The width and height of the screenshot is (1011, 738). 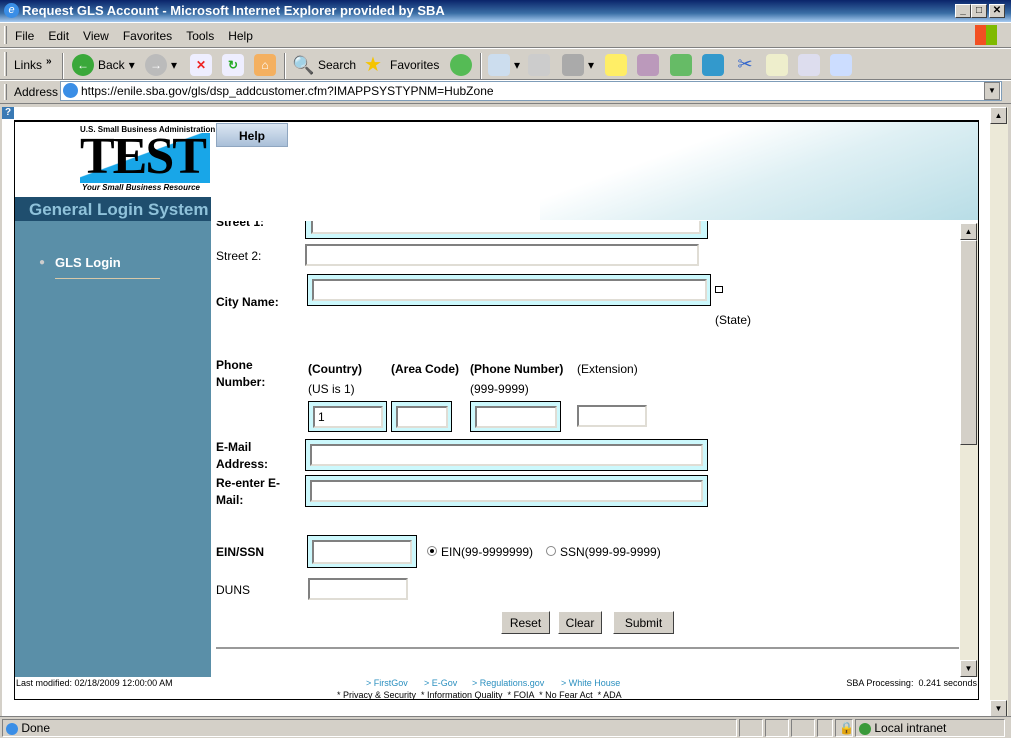 I want to click on frame-scrollbar: ▲ ▼, so click(x=969, y=450).